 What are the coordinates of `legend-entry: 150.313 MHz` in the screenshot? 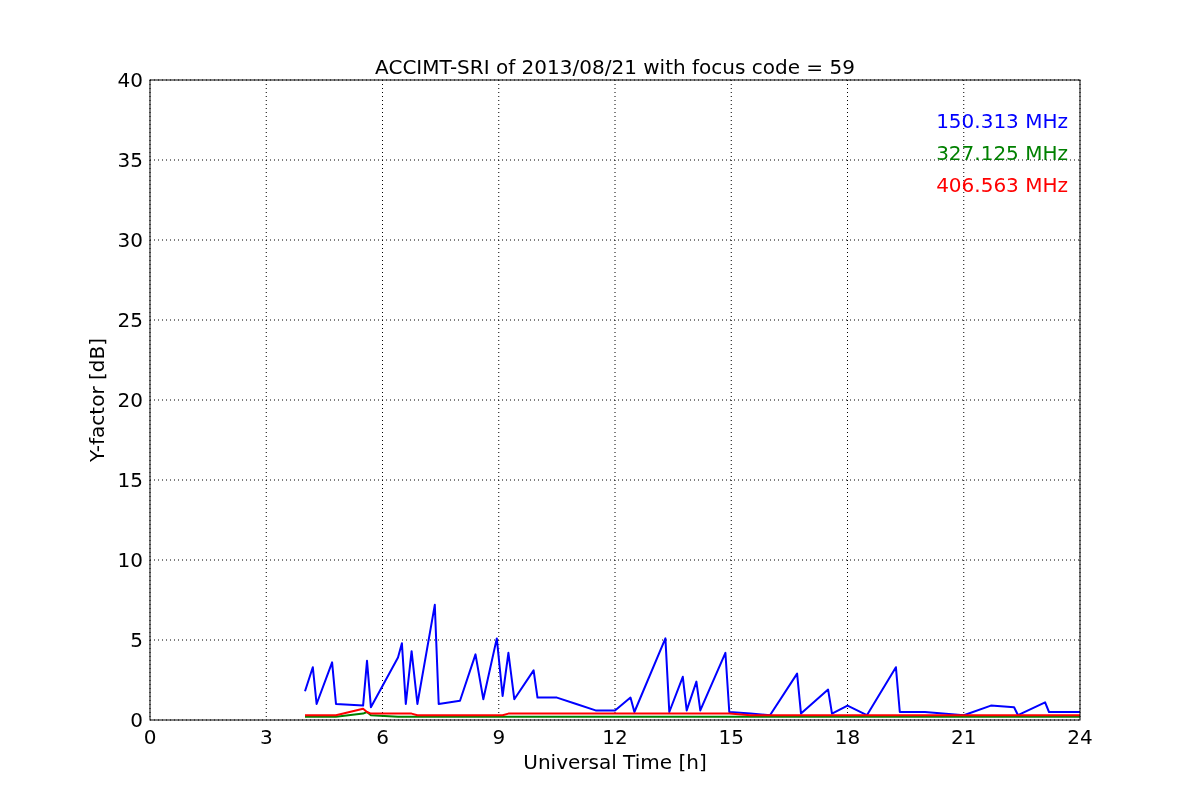 It's located at (1002, 121).